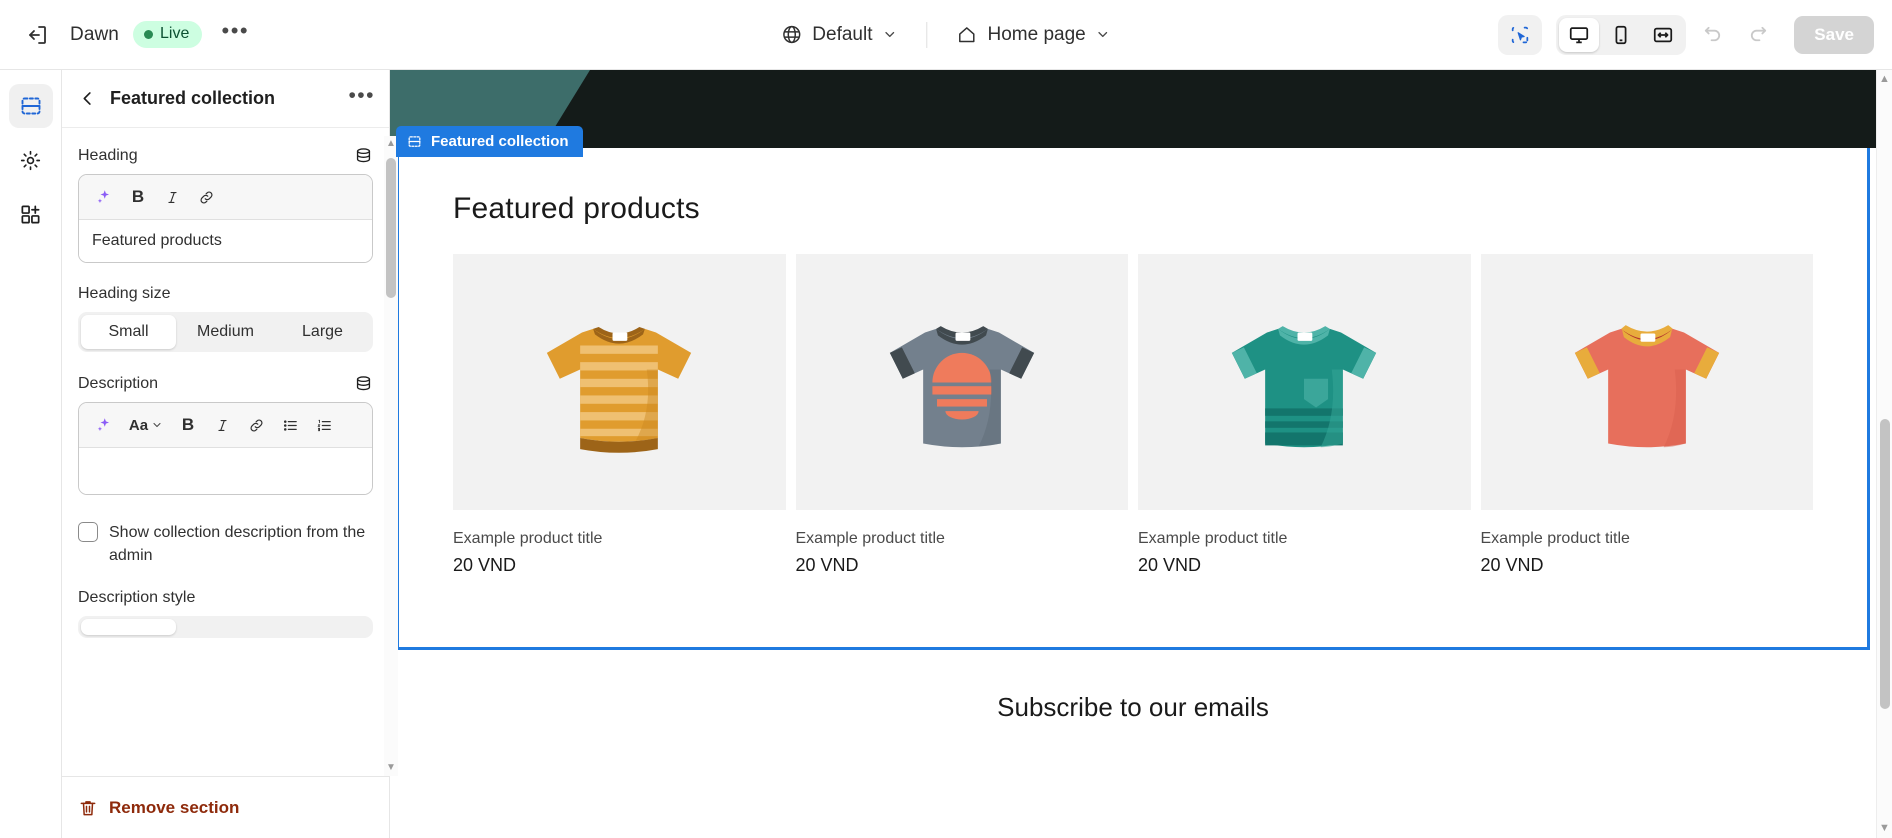 The image size is (1892, 838). I want to click on description-style-label-row: Description style, so click(225, 598).